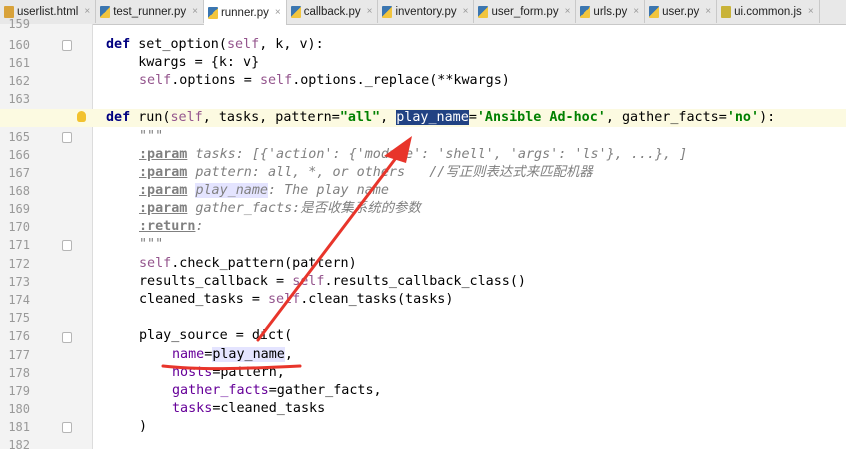 The height and width of the screenshot is (454, 846). Describe the element at coordinates (19, 445) in the screenshot. I see `line-number: 182` at that location.